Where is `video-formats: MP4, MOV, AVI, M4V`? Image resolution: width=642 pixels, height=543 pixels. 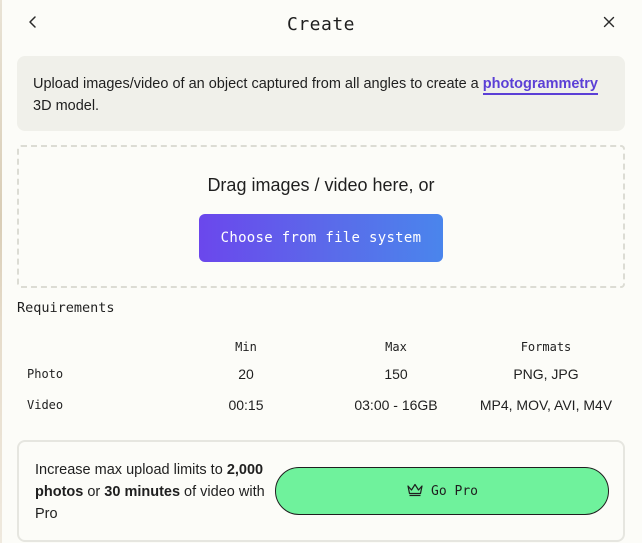
video-formats: MP4, MOV, AVI, M4V is located at coordinates (546, 404).